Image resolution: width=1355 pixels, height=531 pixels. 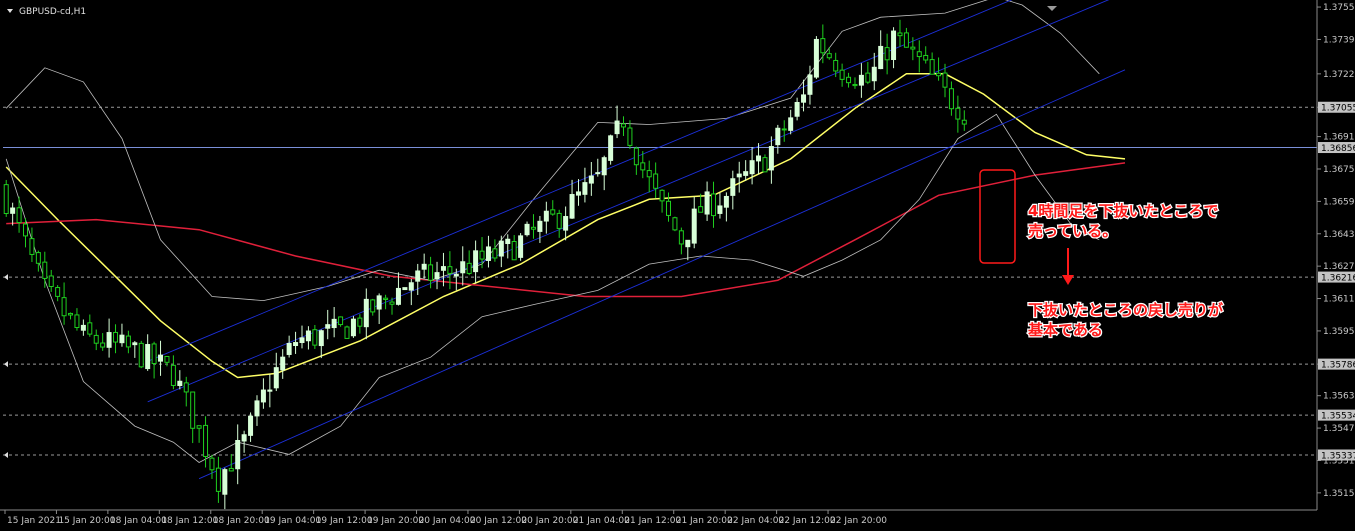 I want to click on x-tick-label: 22 Jan 12:00, so click(x=807, y=521).